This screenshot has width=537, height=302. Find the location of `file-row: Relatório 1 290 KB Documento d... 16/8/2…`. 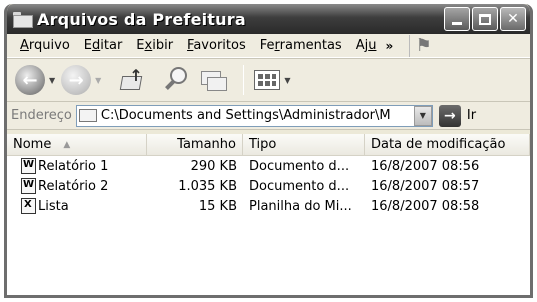

file-row: Relatório 1 290 KB Documento d... 16/8/2… is located at coordinates (268, 166).